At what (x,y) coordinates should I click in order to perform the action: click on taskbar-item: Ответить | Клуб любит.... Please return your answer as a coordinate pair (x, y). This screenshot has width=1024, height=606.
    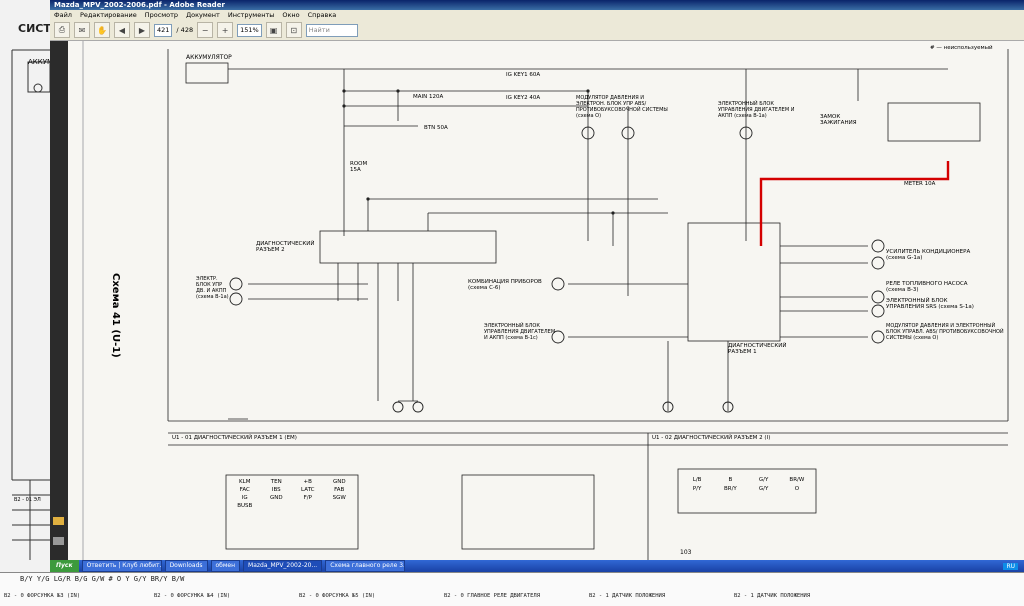
    Looking at the image, I should click on (121, 566).